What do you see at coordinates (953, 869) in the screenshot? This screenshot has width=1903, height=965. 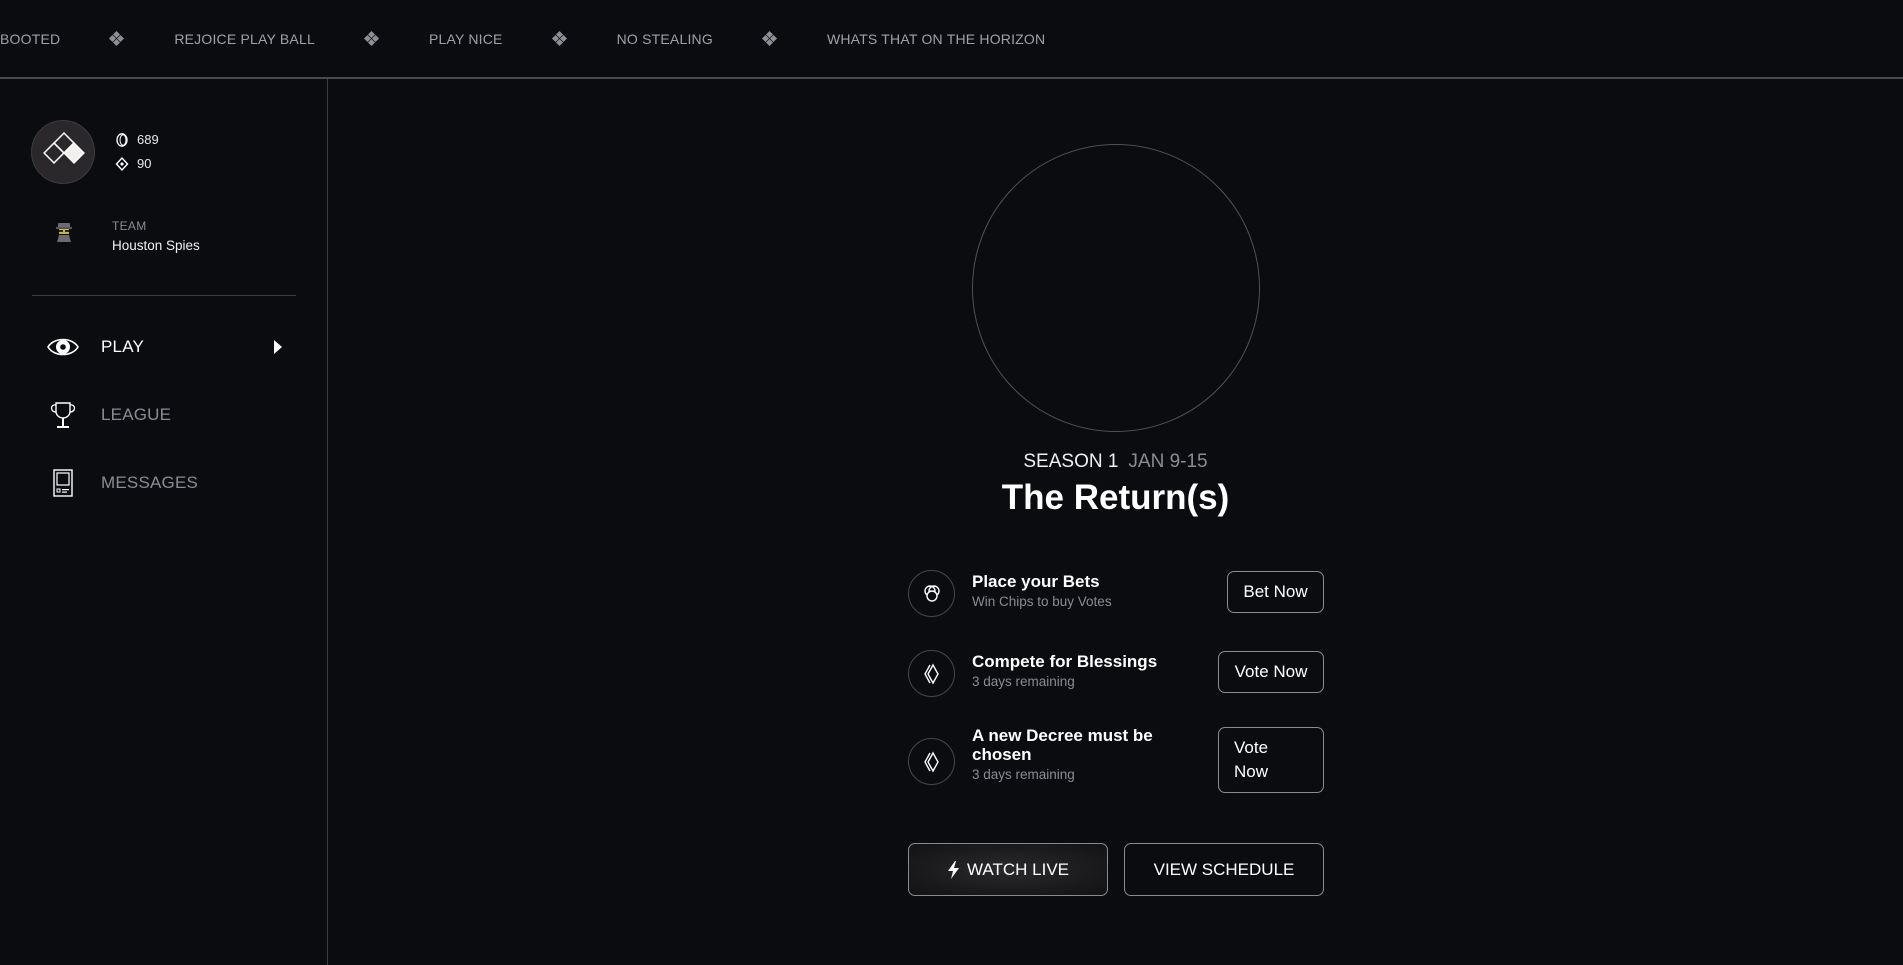 I see `lightning-icon` at bounding box center [953, 869].